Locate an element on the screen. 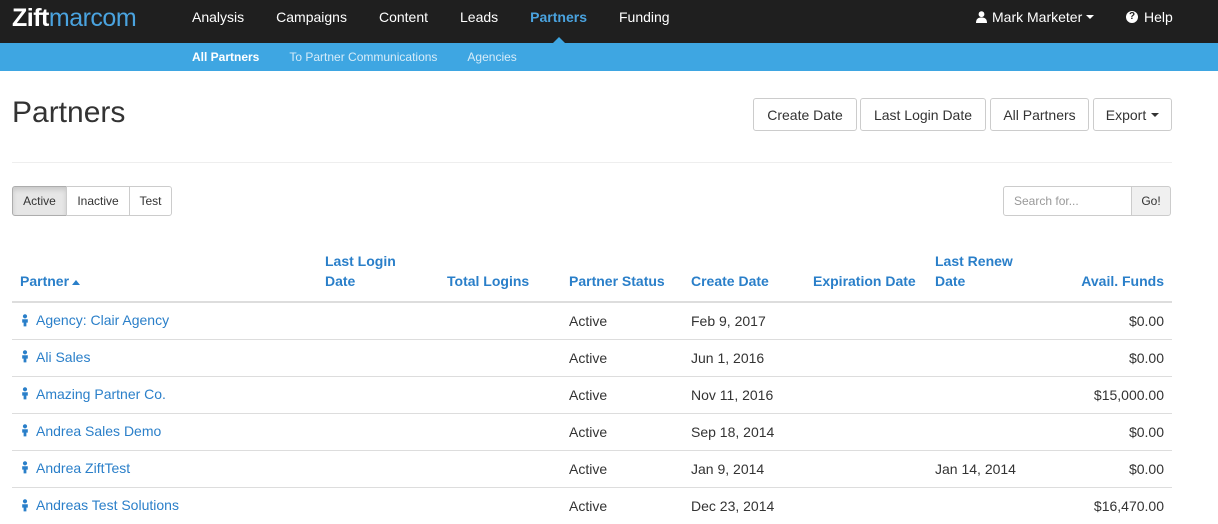  last-login-date-button: Last Login Date is located at coordinates (923, 114).